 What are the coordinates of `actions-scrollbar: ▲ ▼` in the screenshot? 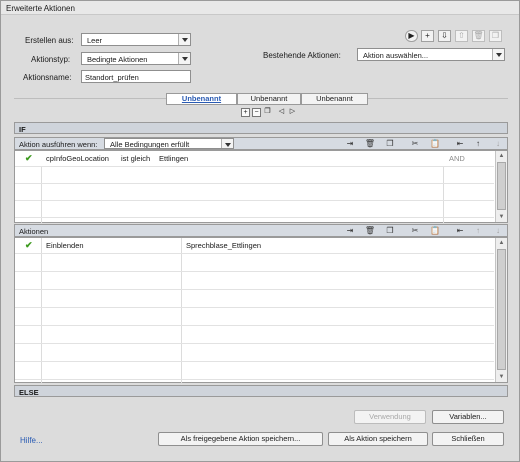 It's located at (501, 310).